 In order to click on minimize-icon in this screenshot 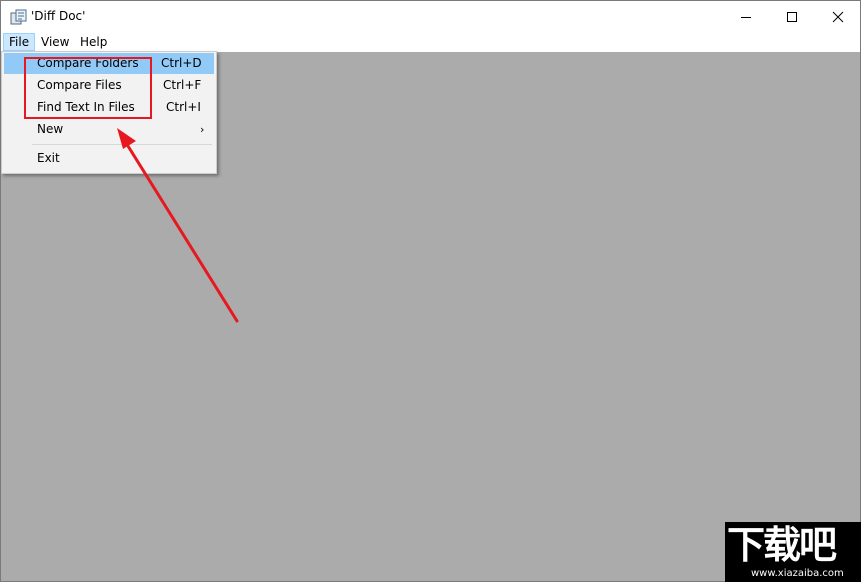, I will do `click(746, 17)`.